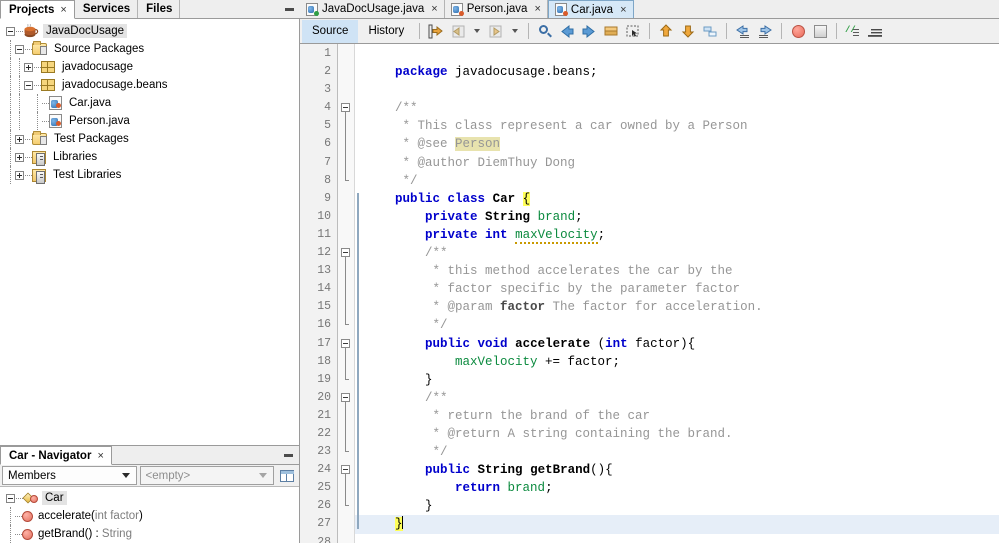  What do you see at coordinates (677, 217) in the screenshot?
I see `code-line: private String brand;` at bounding box center [677, 217].